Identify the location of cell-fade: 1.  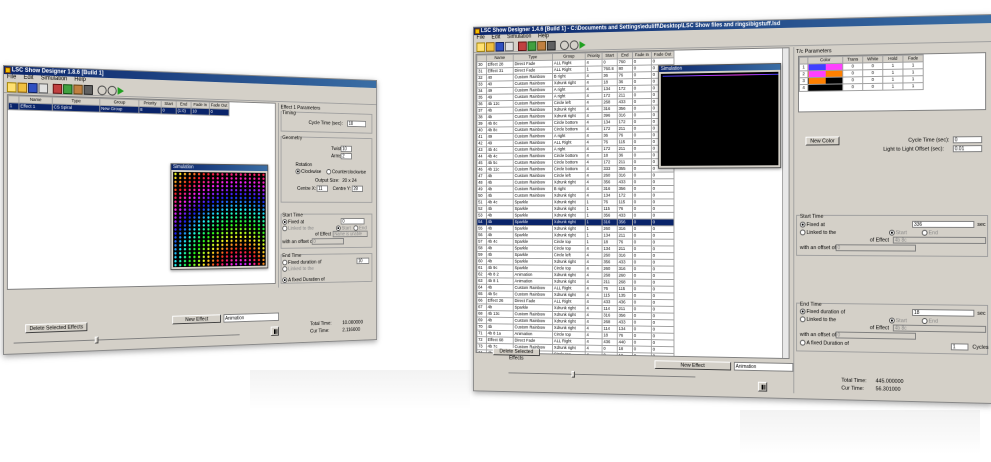
(913, 86).